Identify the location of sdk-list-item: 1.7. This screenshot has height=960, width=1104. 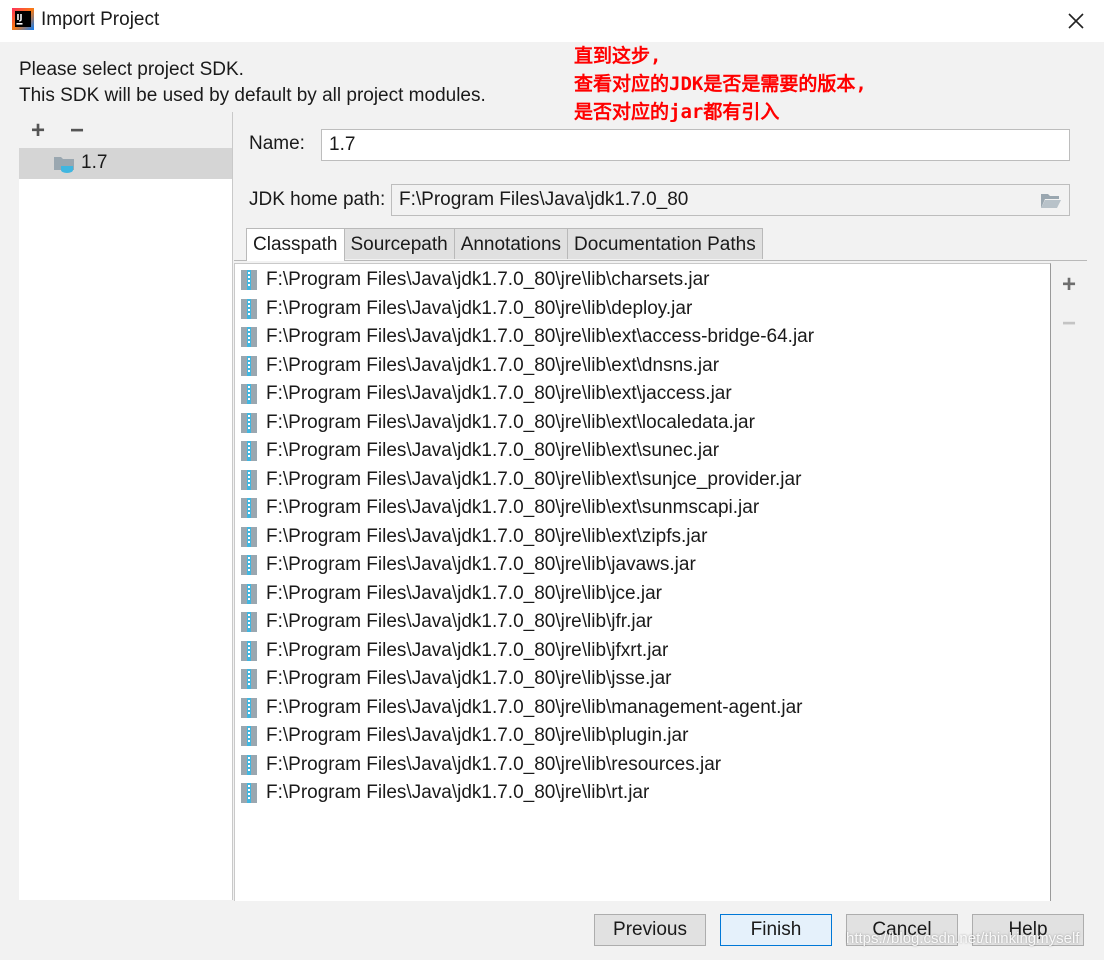
(125, 163).